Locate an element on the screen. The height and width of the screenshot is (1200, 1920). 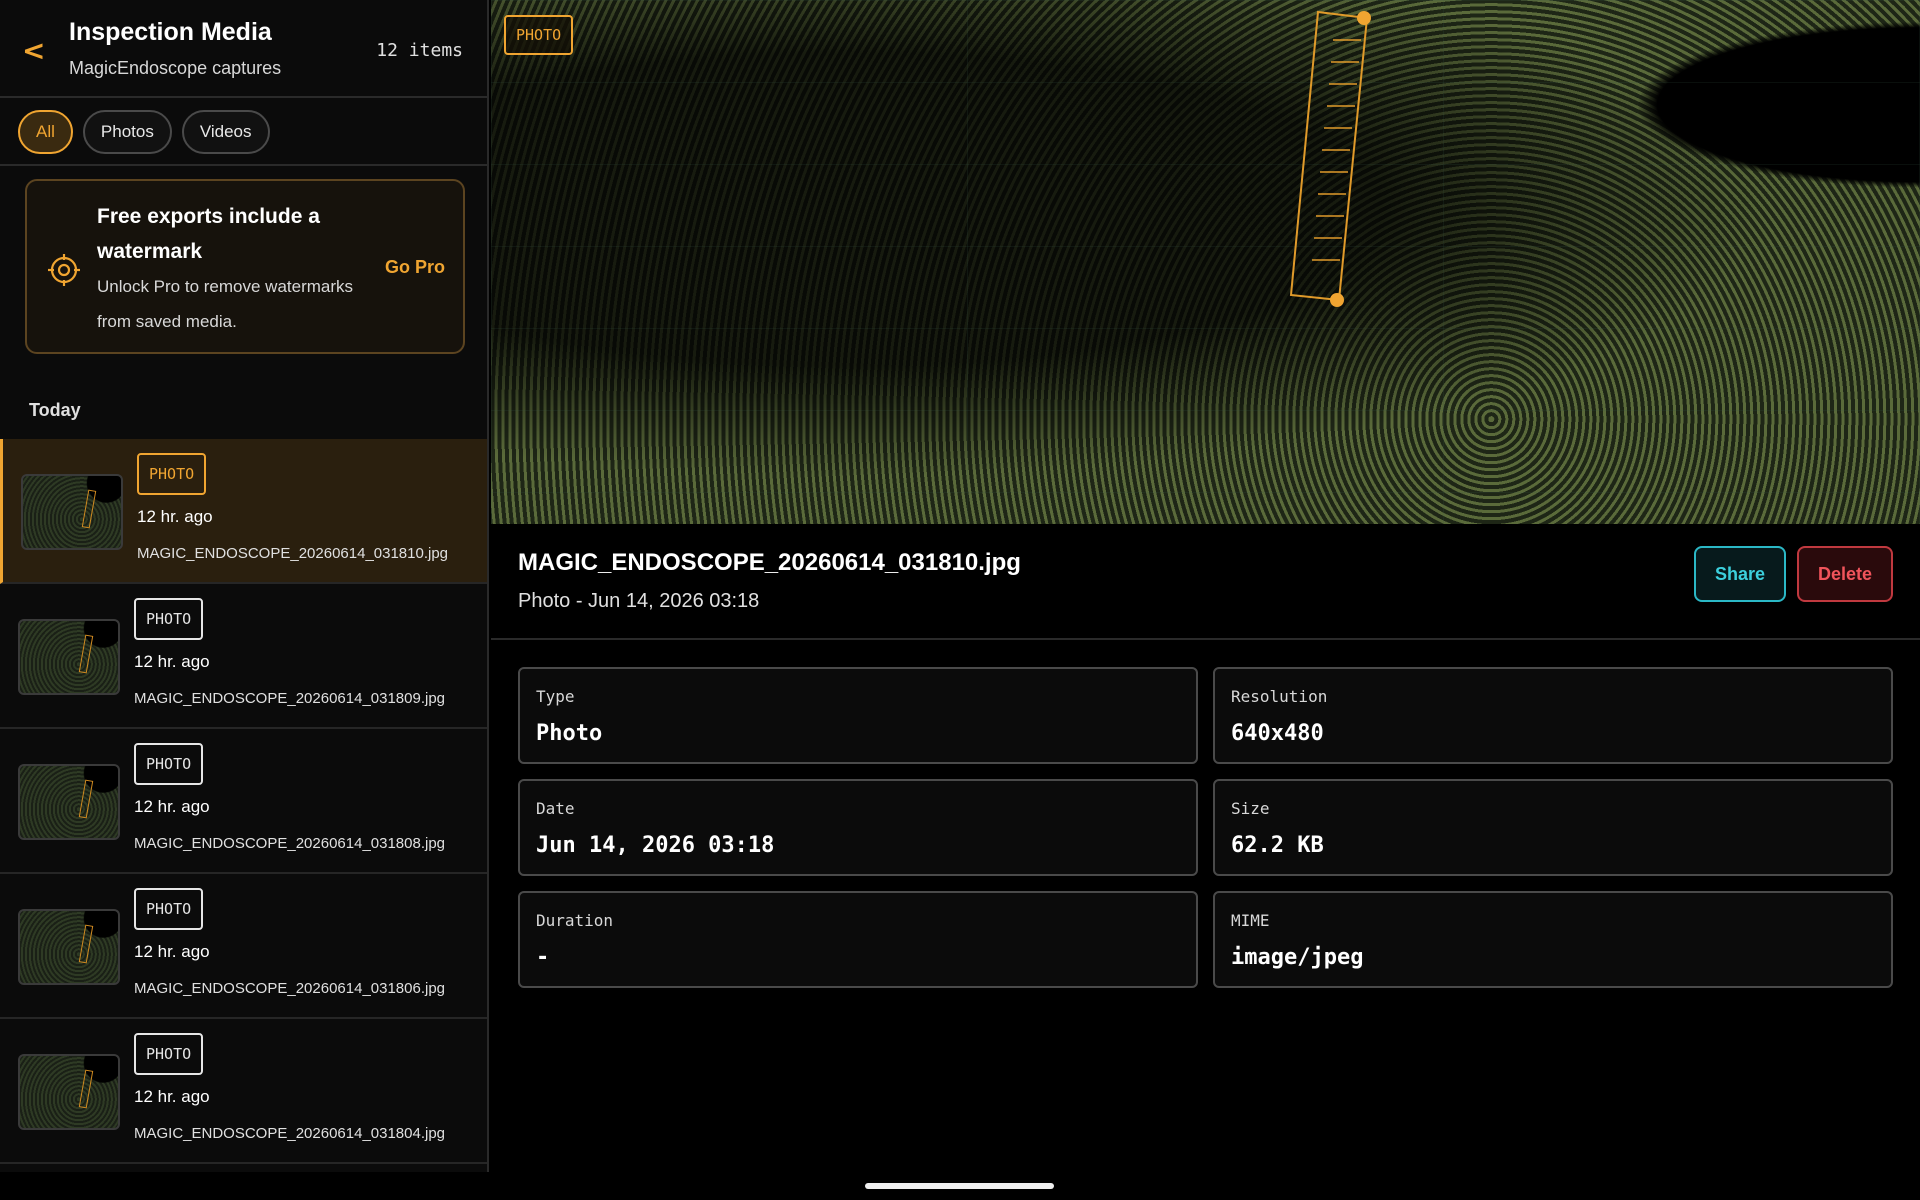
promo-title: Free exports include a watermark is located at coordinates (208, 234).